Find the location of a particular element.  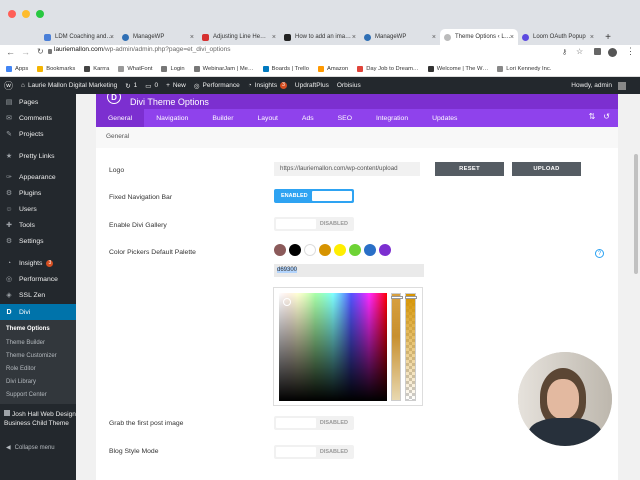

tab-general: General is located at coordinates (120, 118).